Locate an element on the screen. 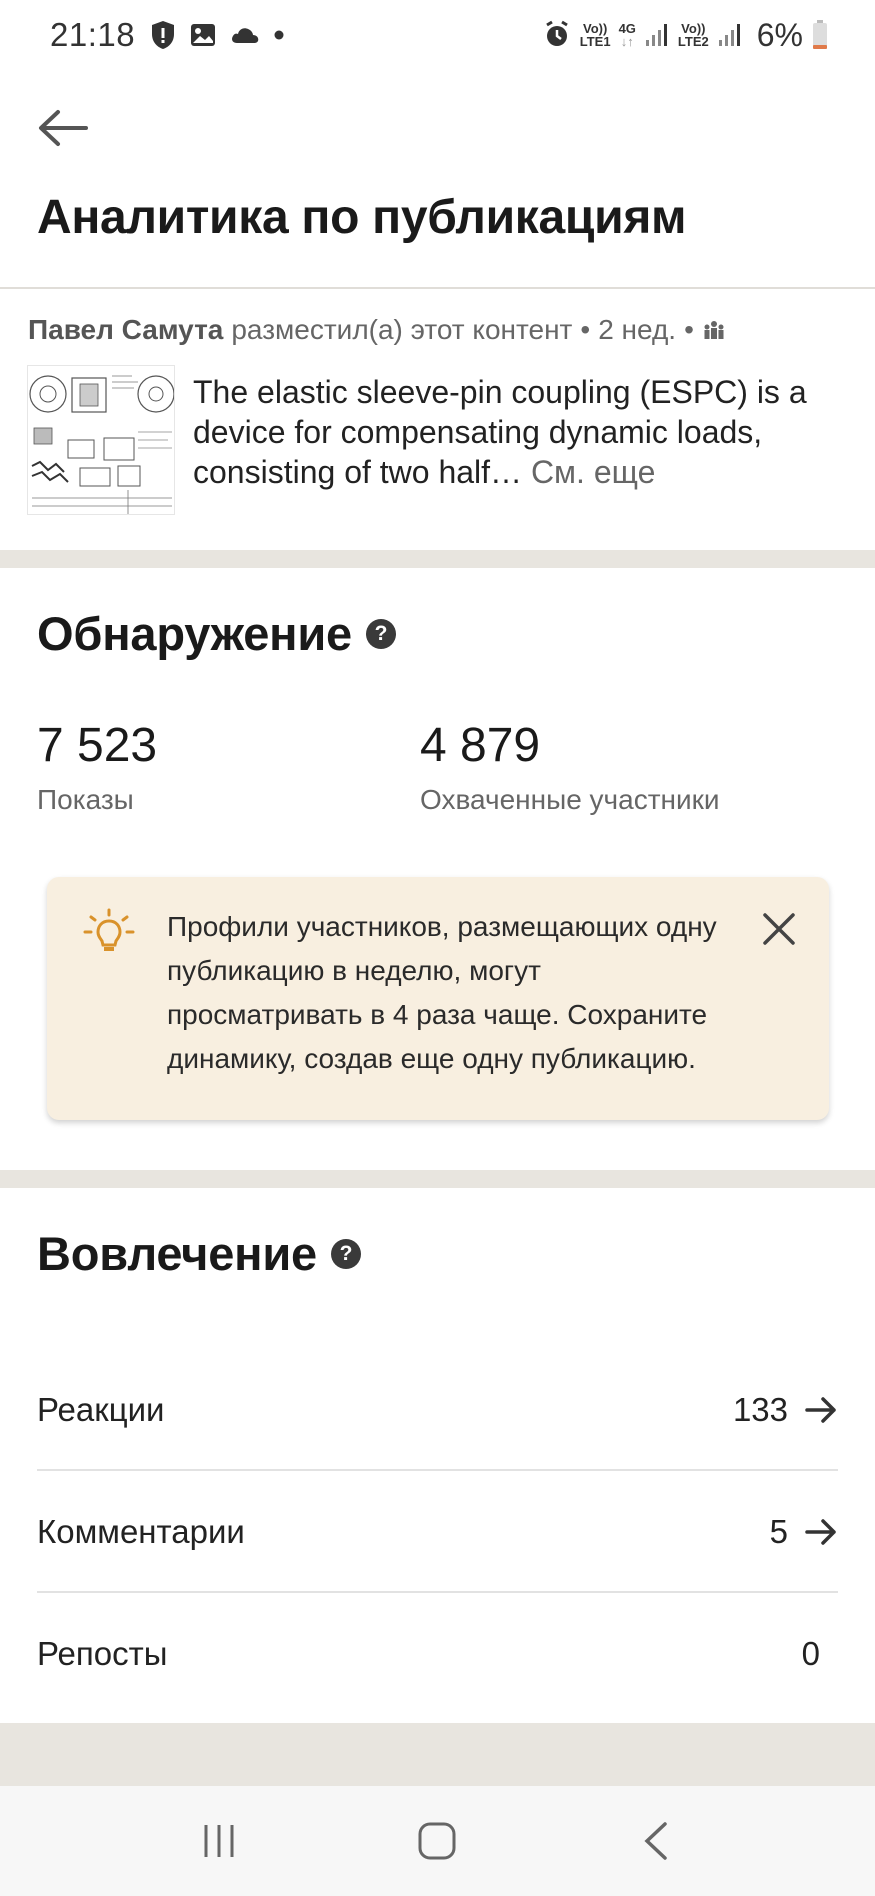 The height and width of the screenshot is (1896, 875). image-icon is located at coordinates (203, 35).